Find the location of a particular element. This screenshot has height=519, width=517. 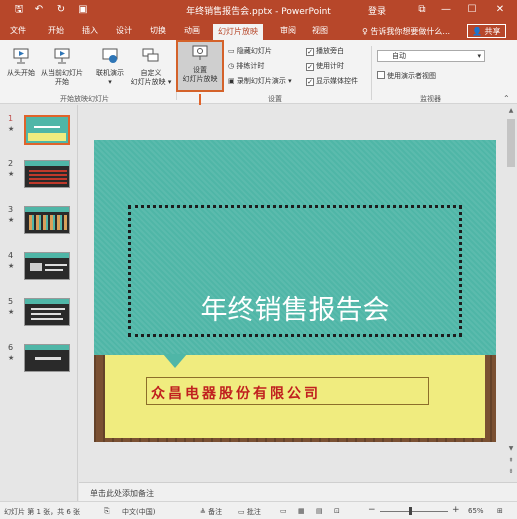

setup-slideshow-icon is located at coordinates (200, 52).